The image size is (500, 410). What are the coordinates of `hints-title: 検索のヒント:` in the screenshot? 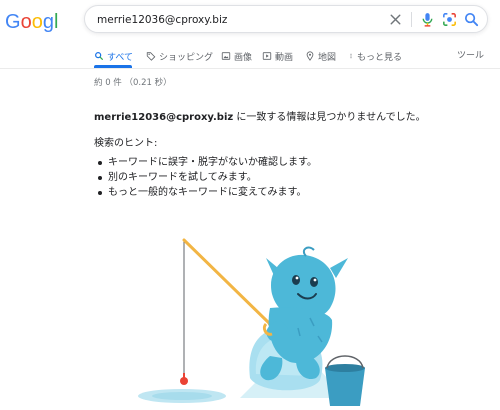 It's located at (126, 143).